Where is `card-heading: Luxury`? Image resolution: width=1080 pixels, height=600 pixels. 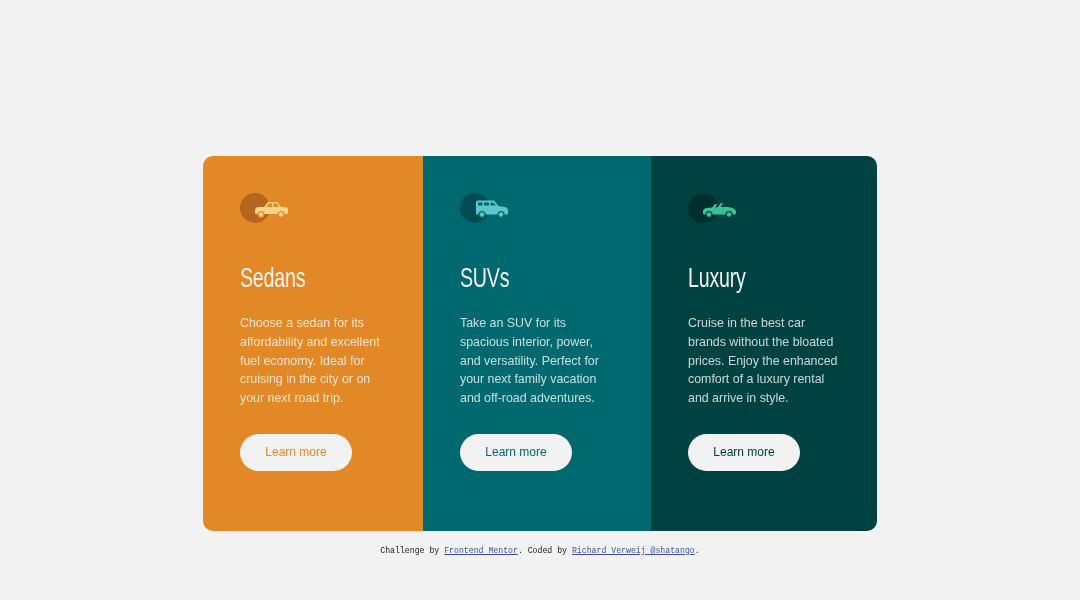
card-heading: Luxury is located at coordinates (717, 278).